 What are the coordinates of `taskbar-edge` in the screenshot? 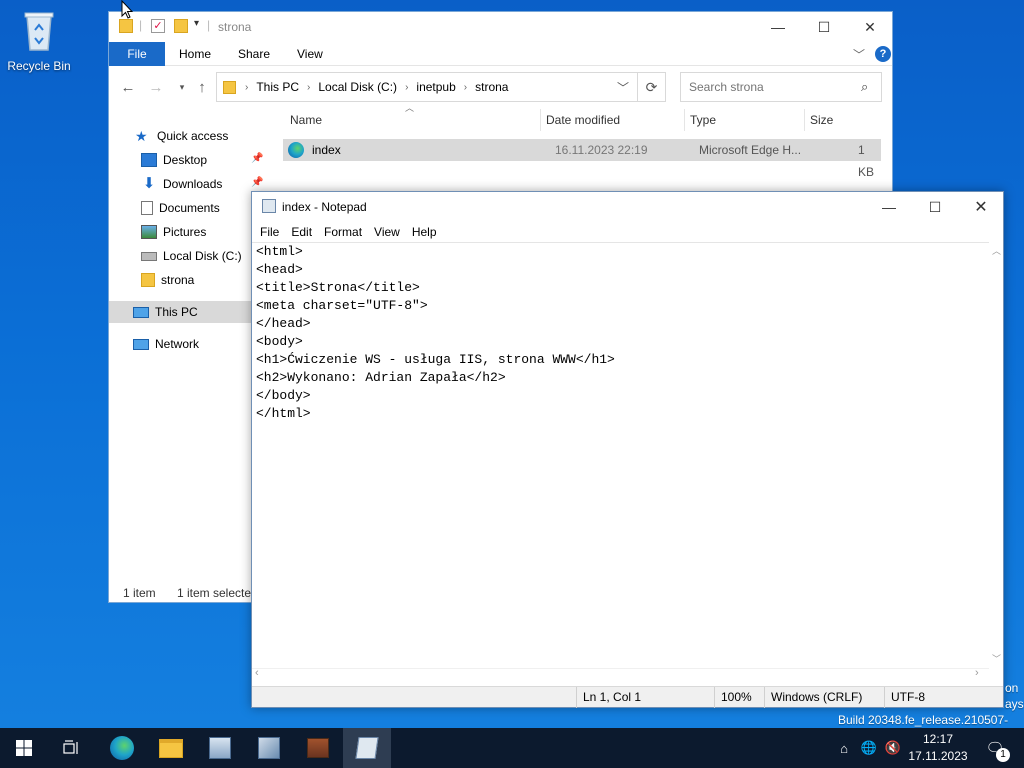 It's located at (122, 748).